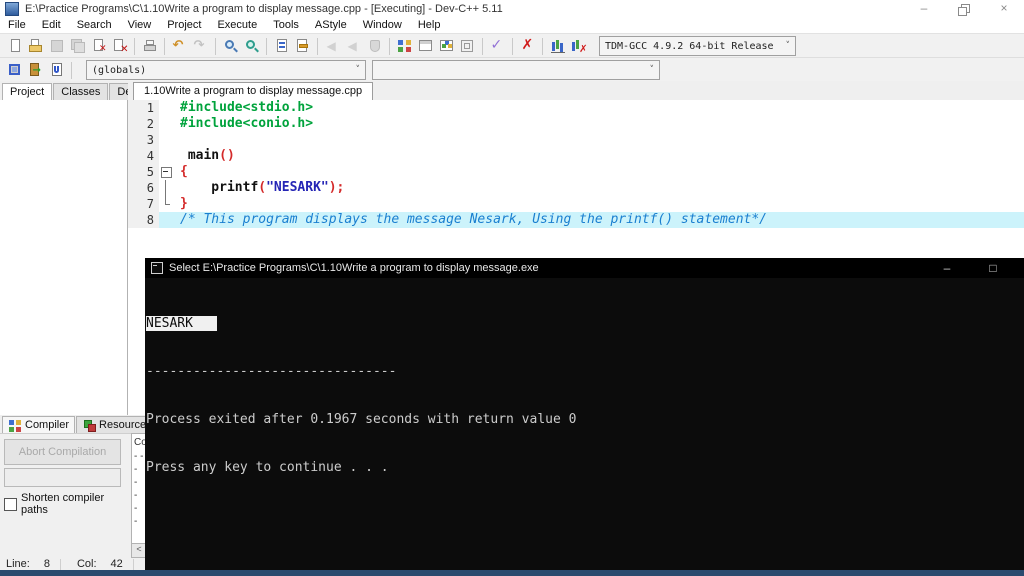 This screenshot has width=1024, height=576. I want to click on compile-log-header: Co, so click(140, 442).